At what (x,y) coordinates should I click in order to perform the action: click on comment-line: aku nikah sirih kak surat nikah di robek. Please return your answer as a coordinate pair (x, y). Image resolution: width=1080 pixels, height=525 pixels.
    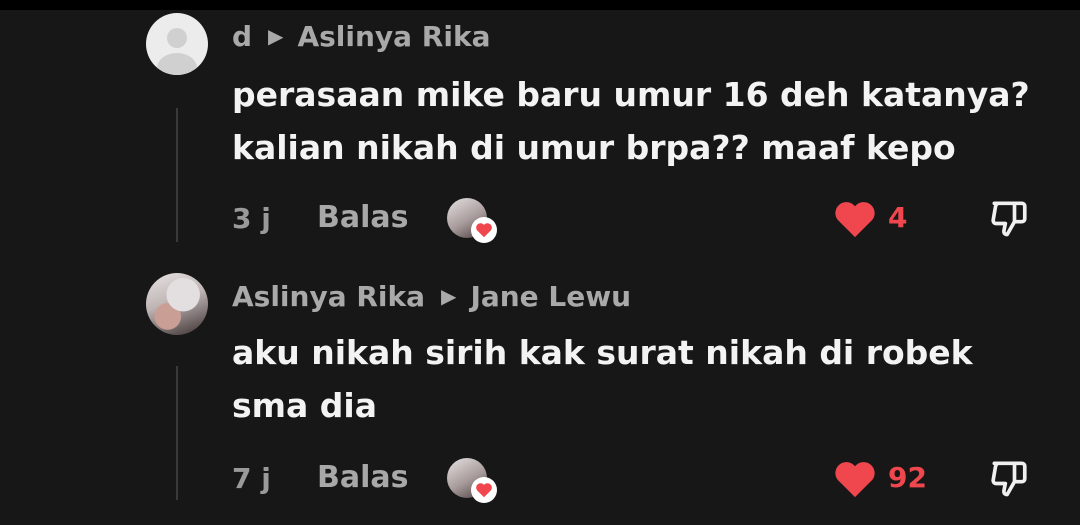
    Looking at the image, I should click on (602, 352).